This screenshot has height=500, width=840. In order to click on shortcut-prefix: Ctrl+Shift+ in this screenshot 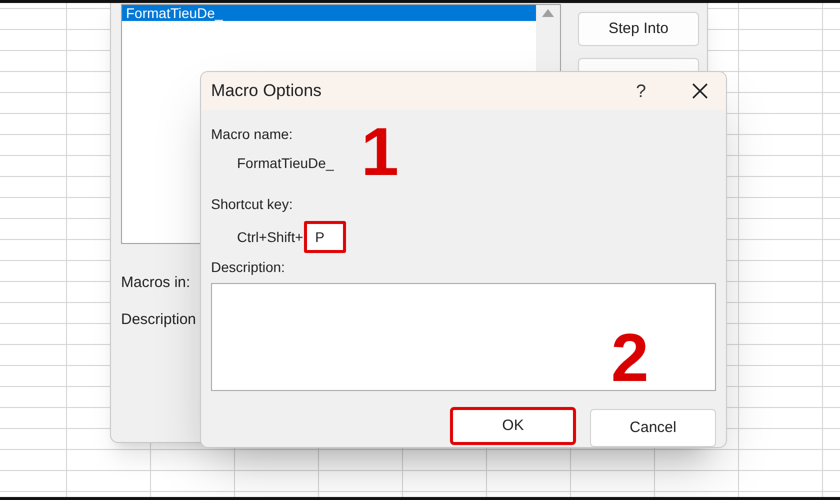, I will do `click(270, 237)`.